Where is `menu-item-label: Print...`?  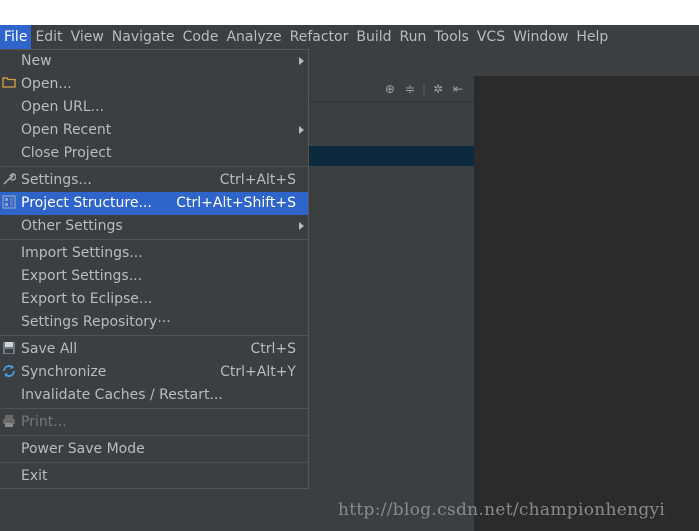 menu-item-label: Print... is located at coordinates (44, 422).